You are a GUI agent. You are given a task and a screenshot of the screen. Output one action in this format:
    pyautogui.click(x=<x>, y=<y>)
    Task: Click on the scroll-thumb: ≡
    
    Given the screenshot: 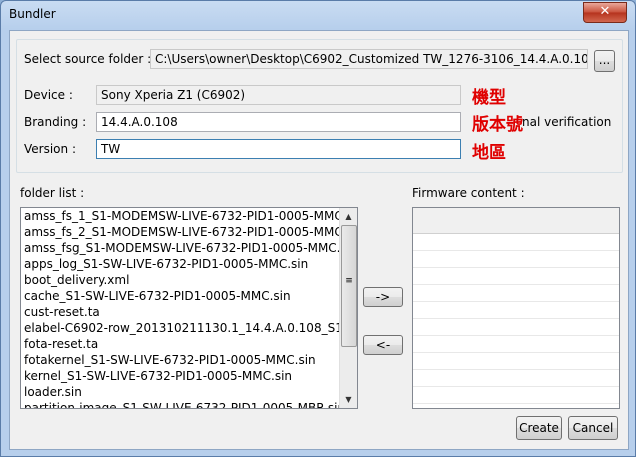 What is the action you would take?
    pyautogui.click(x=349, y=286)
    